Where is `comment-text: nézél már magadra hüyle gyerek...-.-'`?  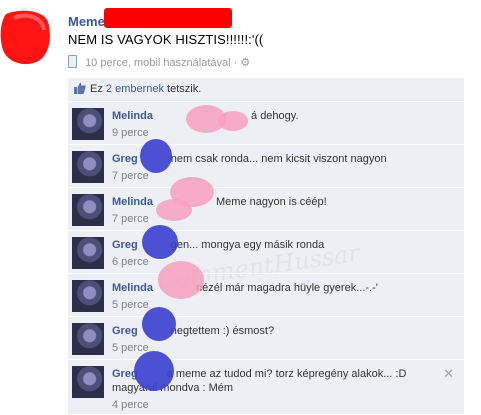
comment-text: nézél már magadra hüyle gyerek...-.-' is located at coordinates (287, 288).